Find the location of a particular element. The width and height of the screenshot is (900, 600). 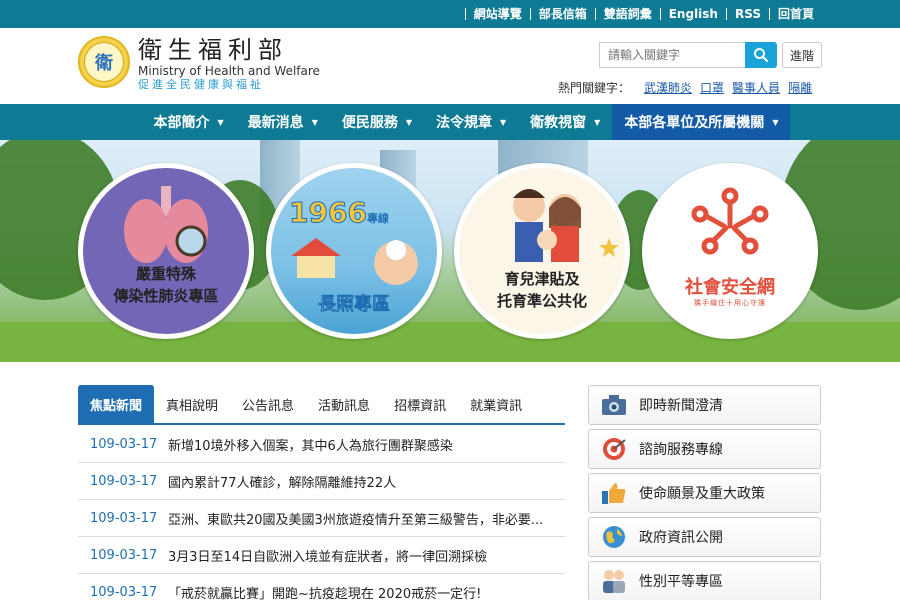

hot-keywords: 熱門關鍵字： 武漢肺炎 口罩 醫事人員 隔離 is located at coordinates (689, 87).